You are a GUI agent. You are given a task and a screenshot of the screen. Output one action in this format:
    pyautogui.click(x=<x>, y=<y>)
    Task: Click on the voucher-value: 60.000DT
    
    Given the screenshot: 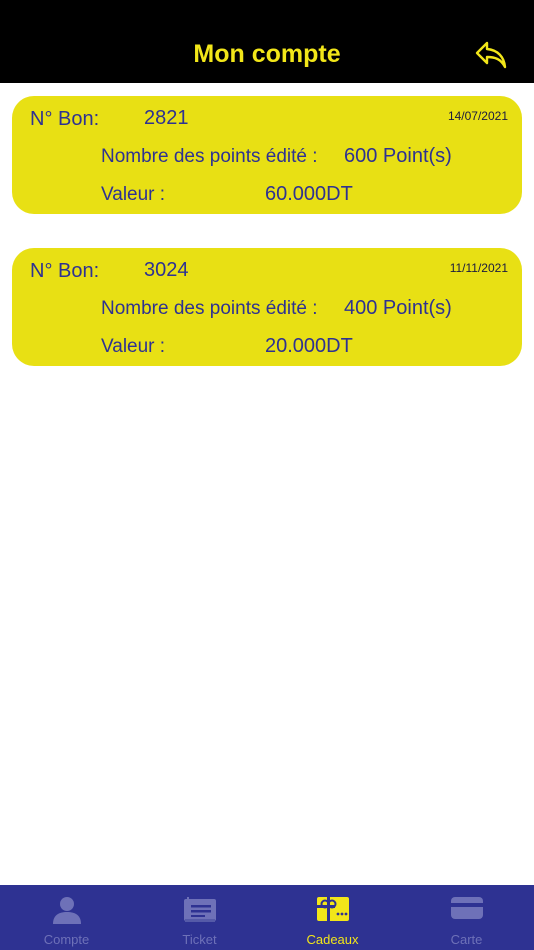 What is the action you would take?
    pyautogui.click(x=309, y=194)
    